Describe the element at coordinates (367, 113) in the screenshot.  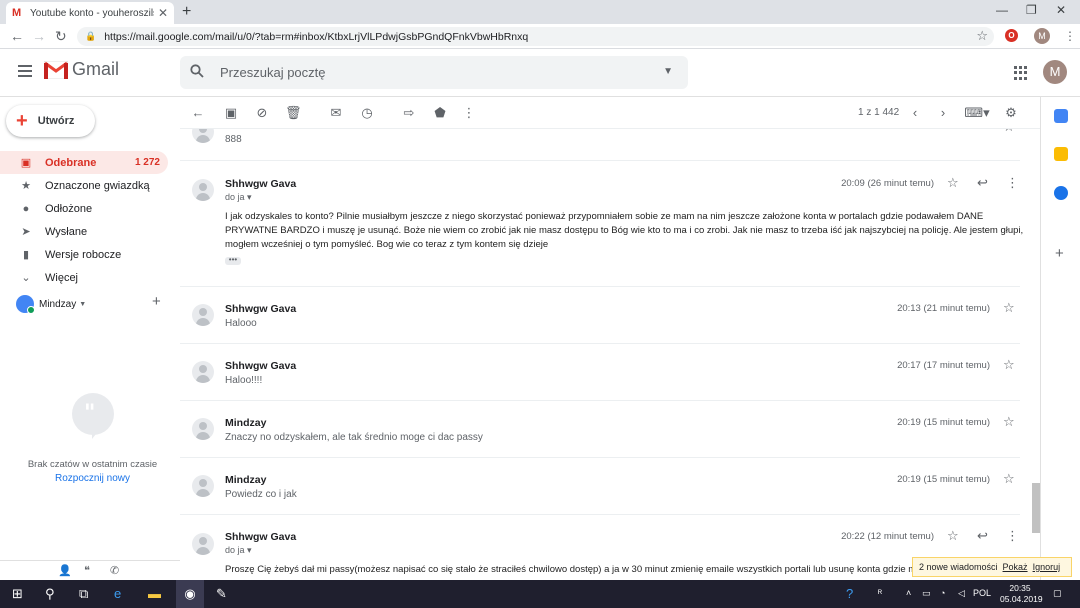
I see `snooze-icon: ◷` at that location.